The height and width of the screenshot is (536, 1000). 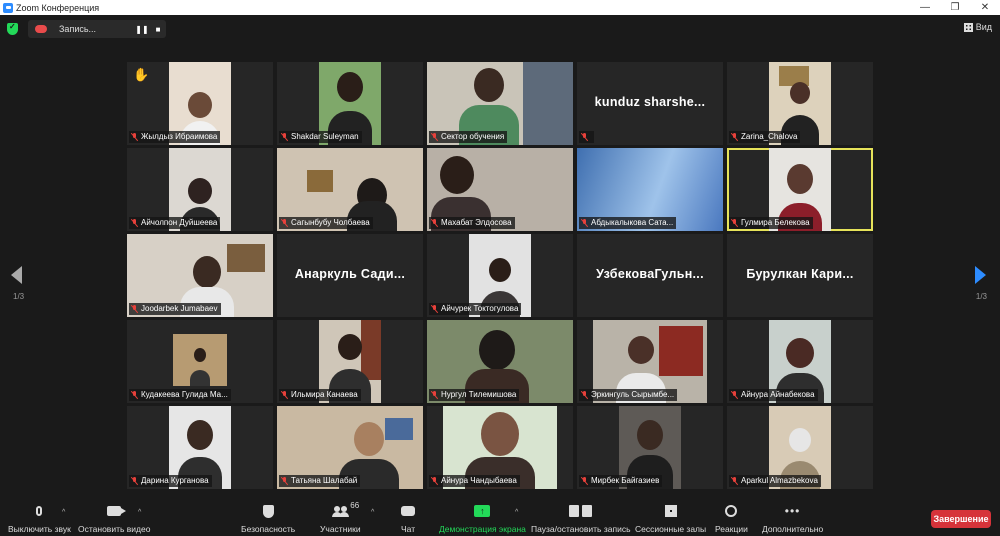 I want to click on camera-icon, so click(x=117, y=511).